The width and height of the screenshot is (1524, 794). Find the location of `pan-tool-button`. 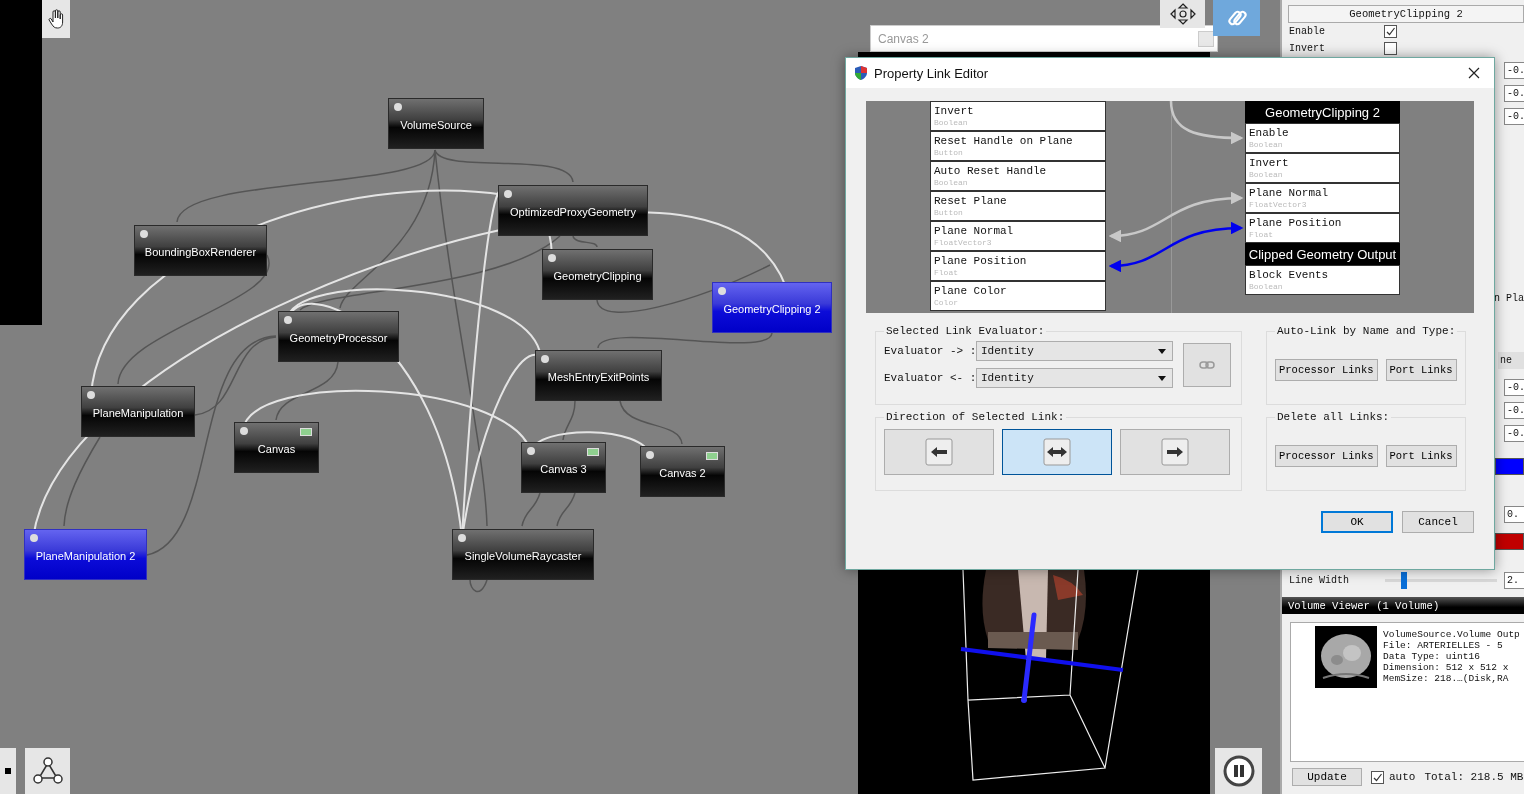

pan-tool-button is located at coordinates (56, 19).